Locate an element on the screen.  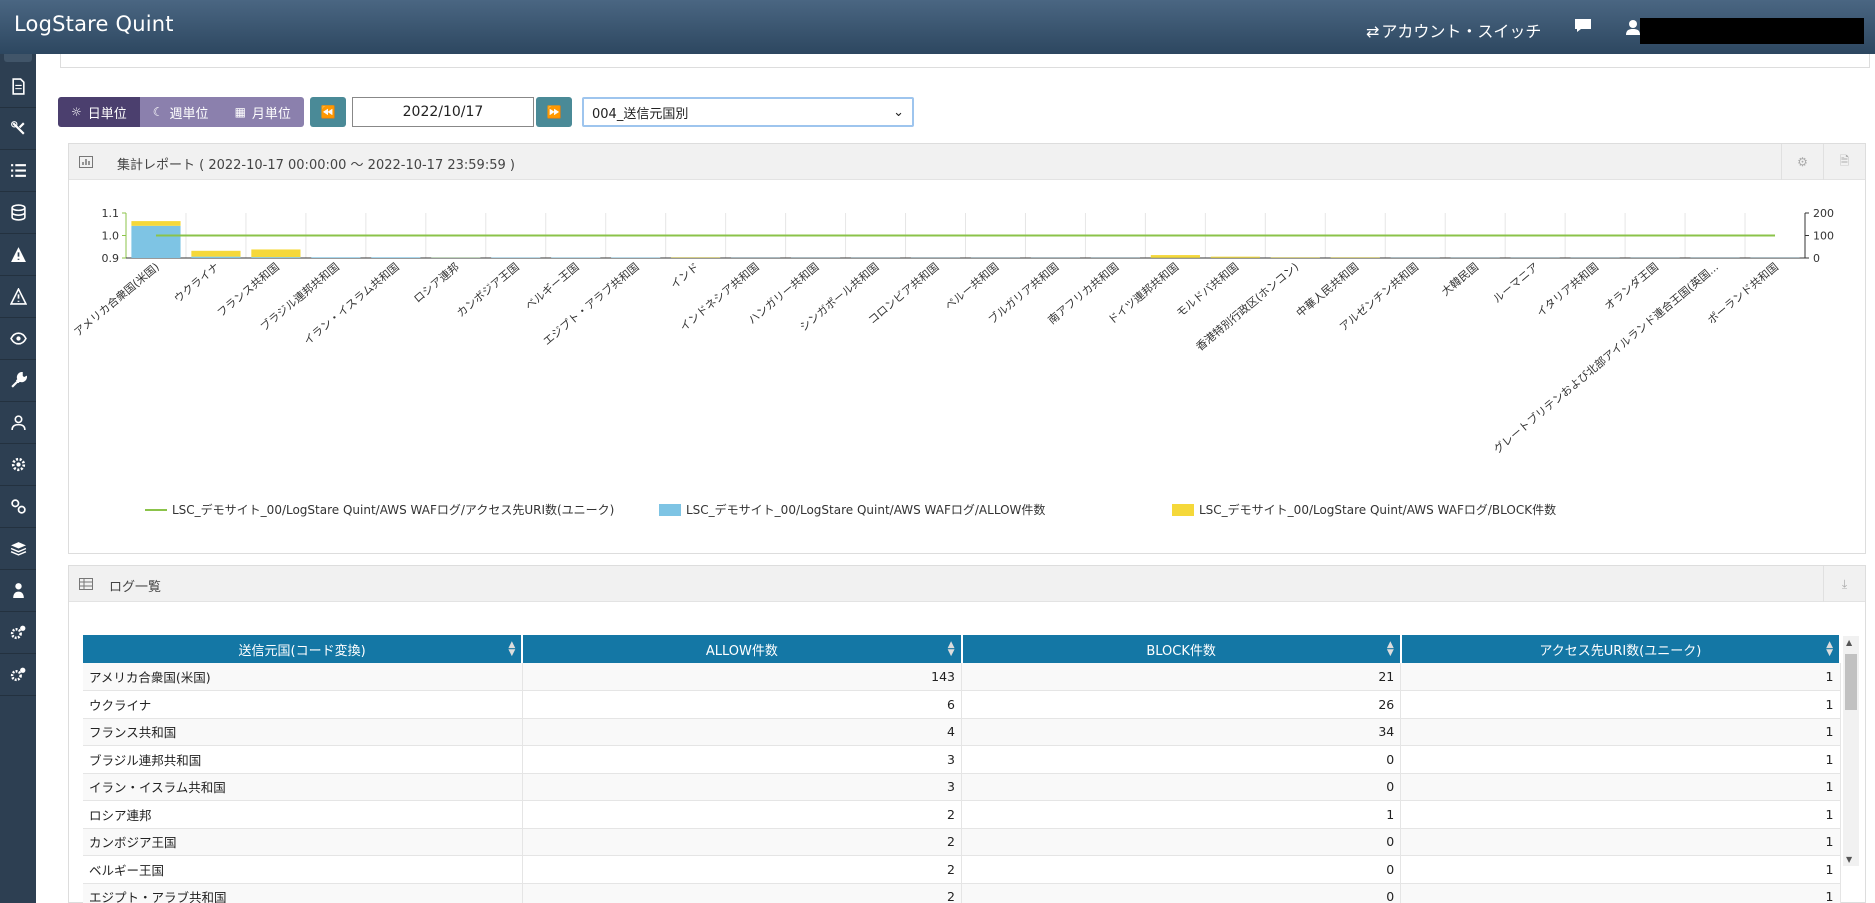
column-header-block: BLOCK件数 ▲ ▼ is located at coordinates (1181, 649).